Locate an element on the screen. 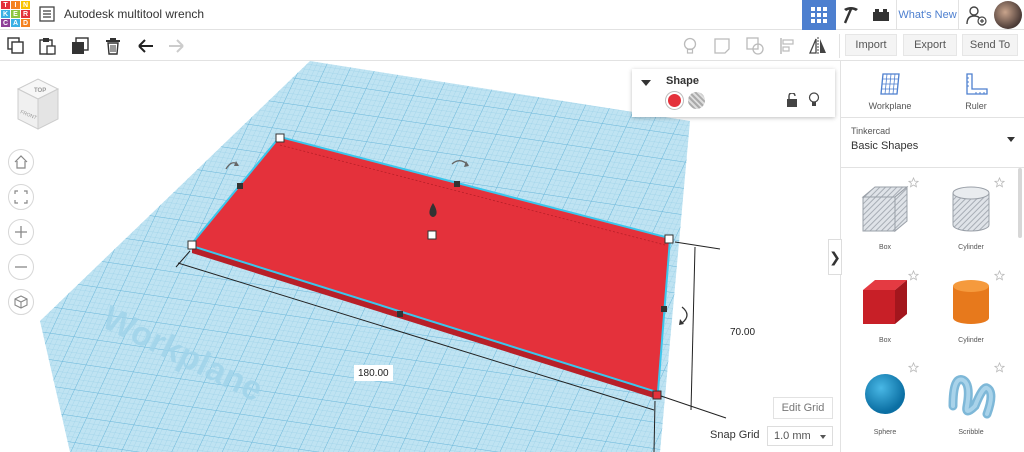 The width and height of the screenshot is (1024, 452). hole-swatch is located at coordinates (696, 100).